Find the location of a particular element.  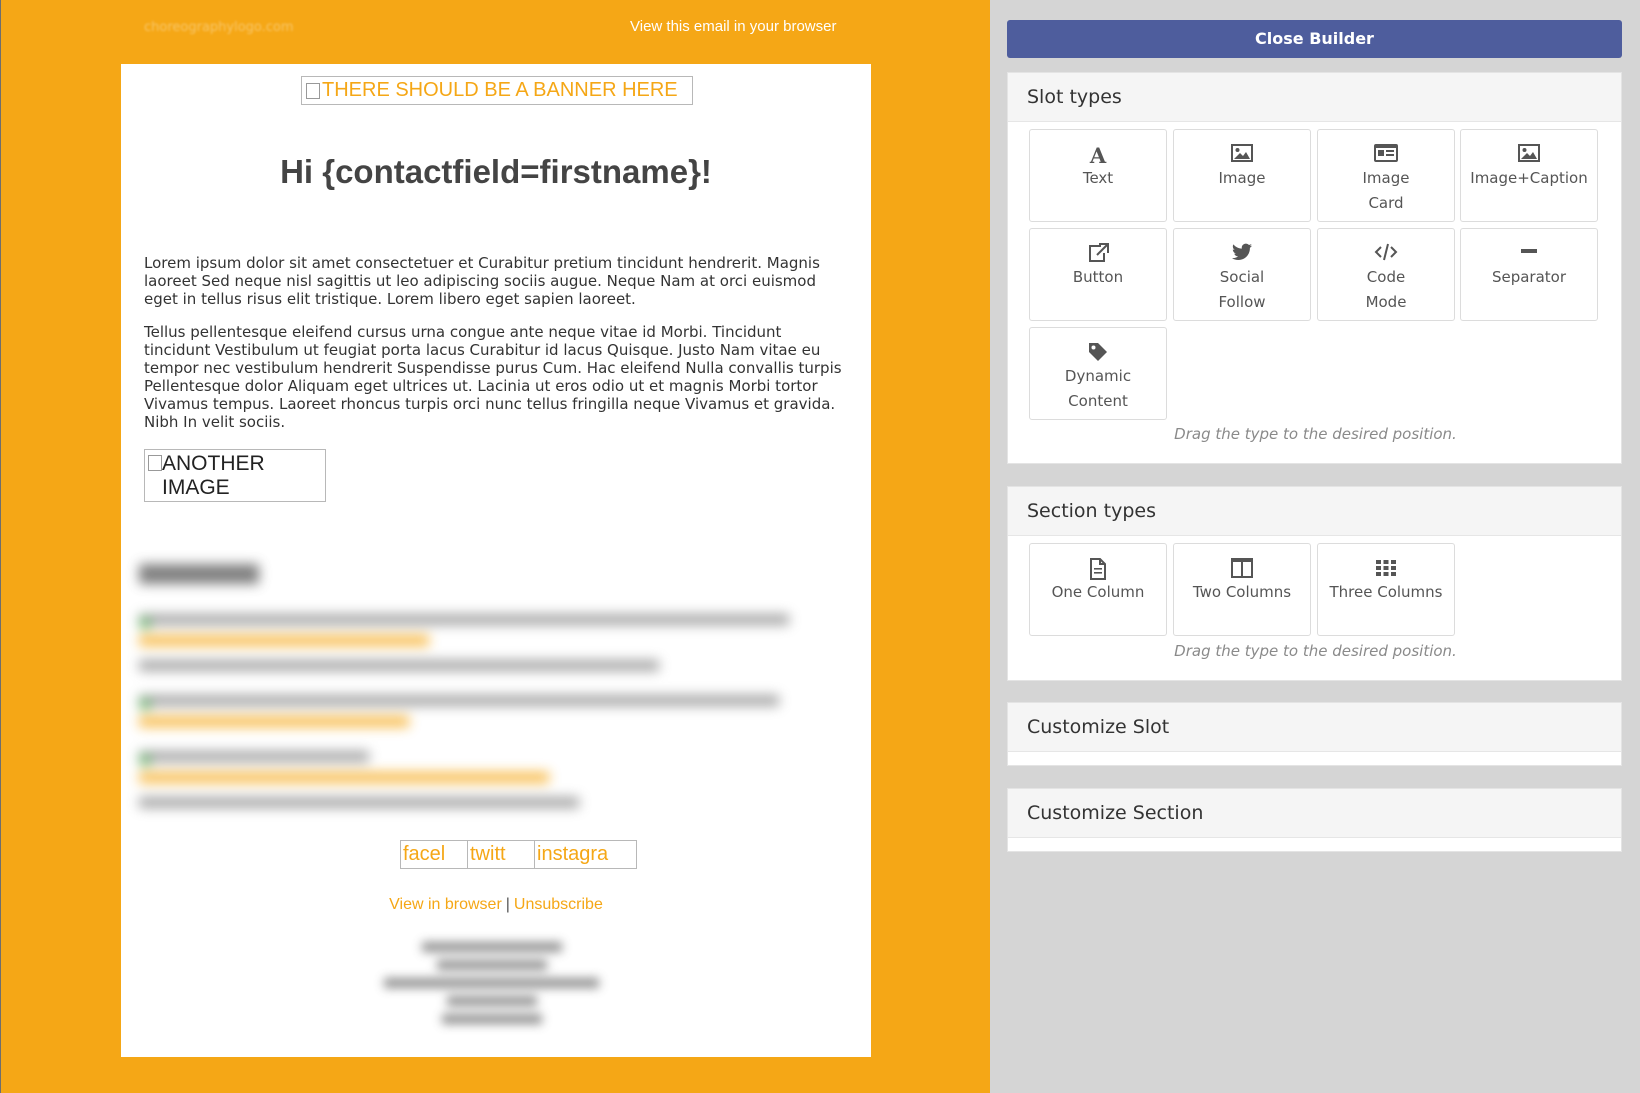

code-icon is located at coordinates (1386, 254).